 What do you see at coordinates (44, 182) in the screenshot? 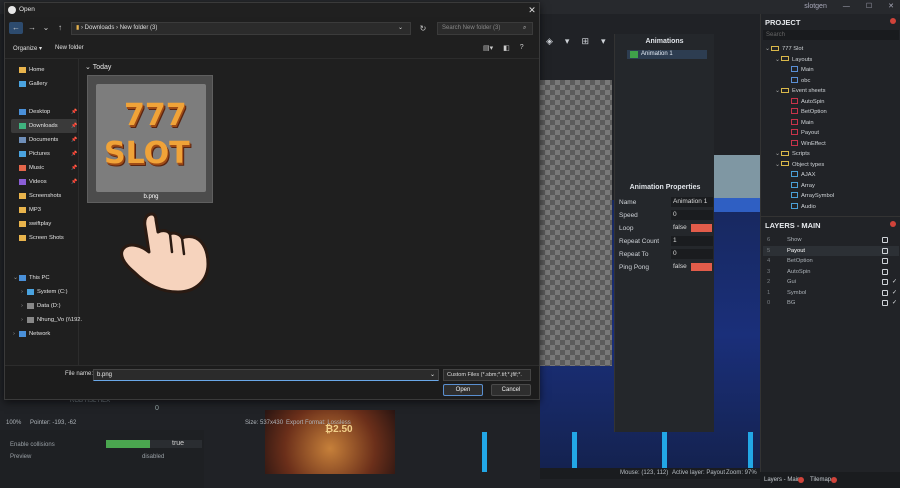
I see `nav-item: Videos 📌` at bounding box center [44, 182].